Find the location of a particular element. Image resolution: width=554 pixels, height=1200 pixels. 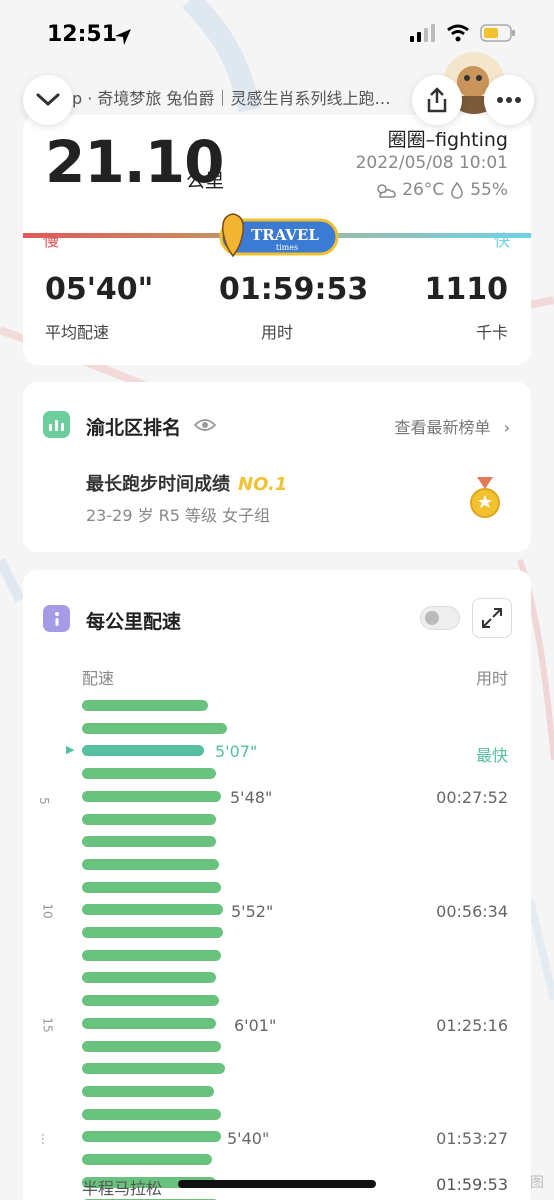

wifi-icon is located at coordinates (458, 33).